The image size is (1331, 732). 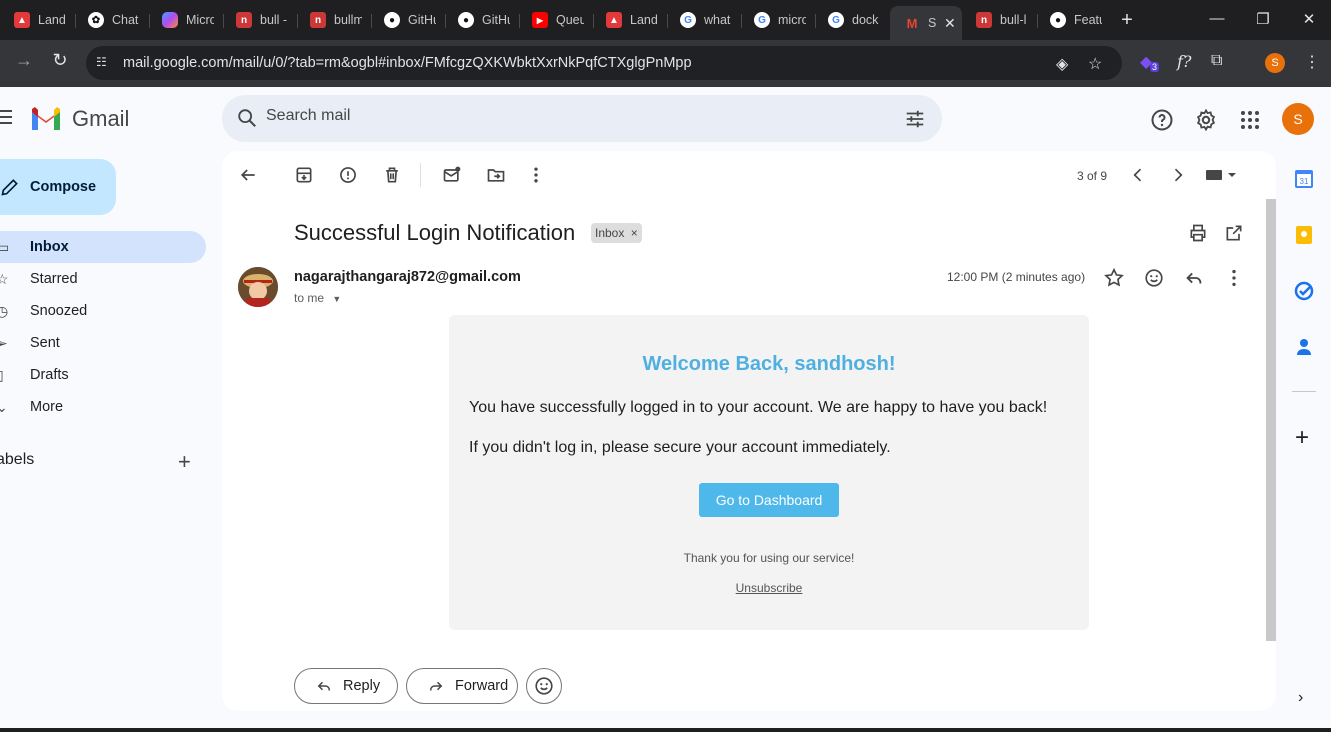 What do you see at coordinates (717, 20) in the screenshot?
I see `tab-label: what` at bounding box center [717, 20].